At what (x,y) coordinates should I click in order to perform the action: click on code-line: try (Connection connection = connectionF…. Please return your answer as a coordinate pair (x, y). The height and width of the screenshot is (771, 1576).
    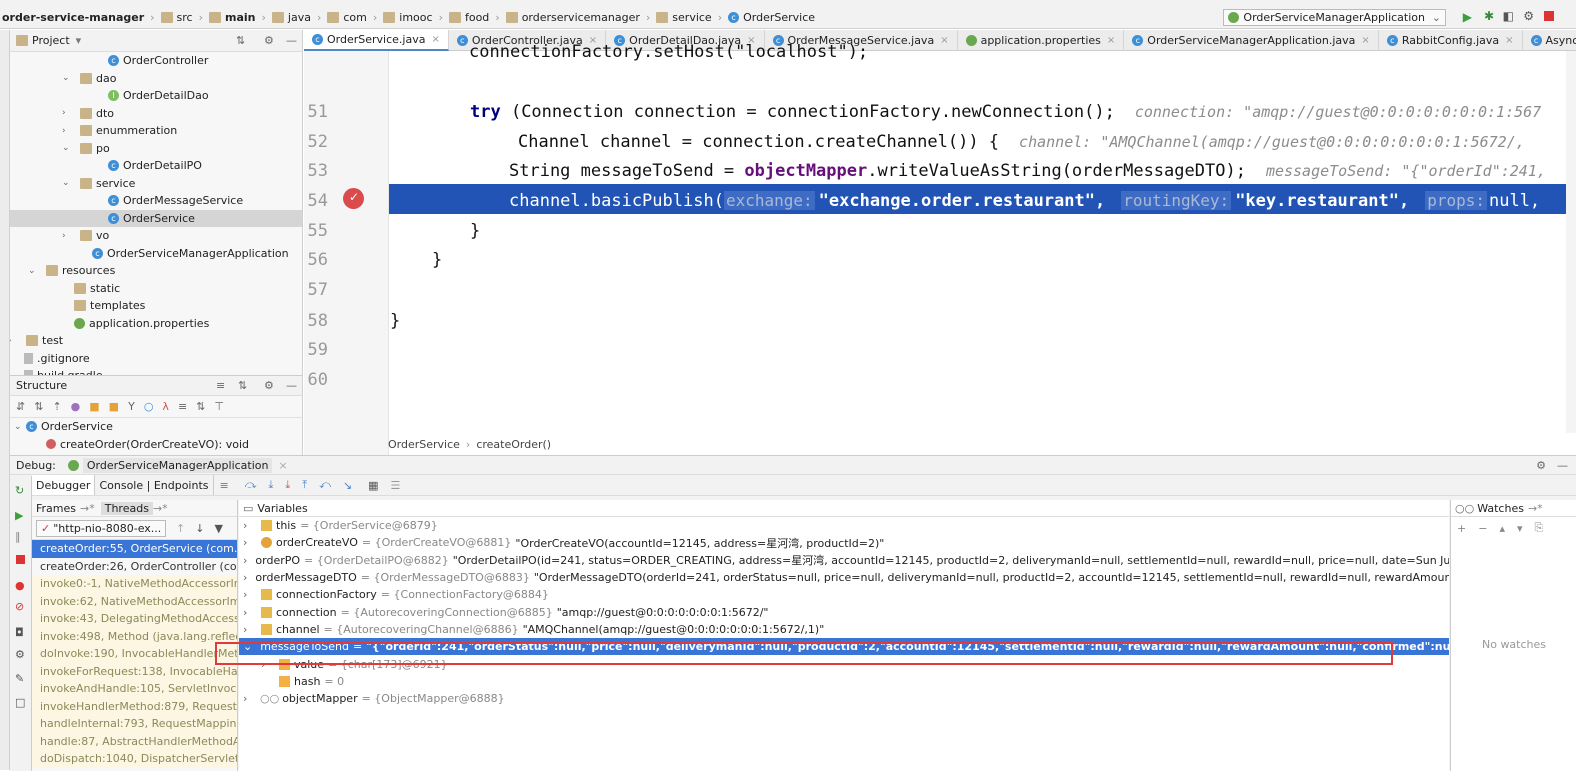
    Looking at the image, I should click on (1005, 112).